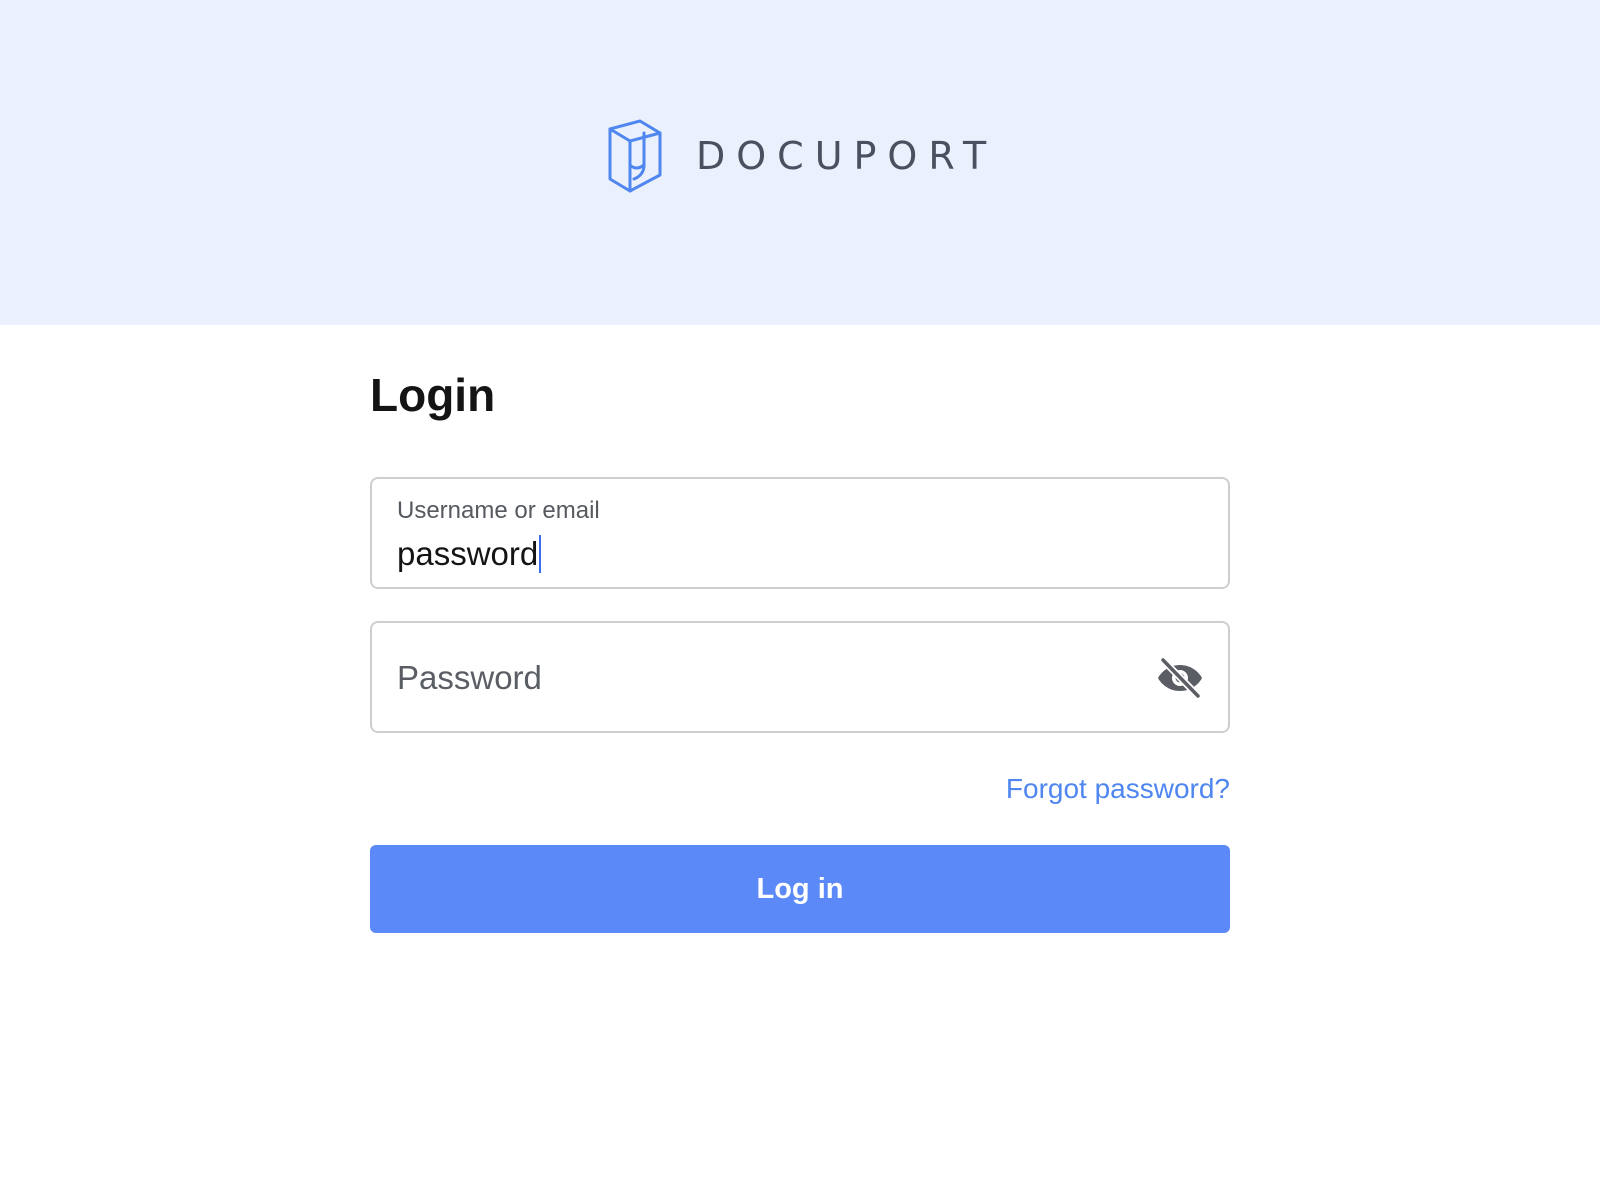 The image size is (1600, 1200). I want to click on username-field: Username or email password, so click(800, 533).